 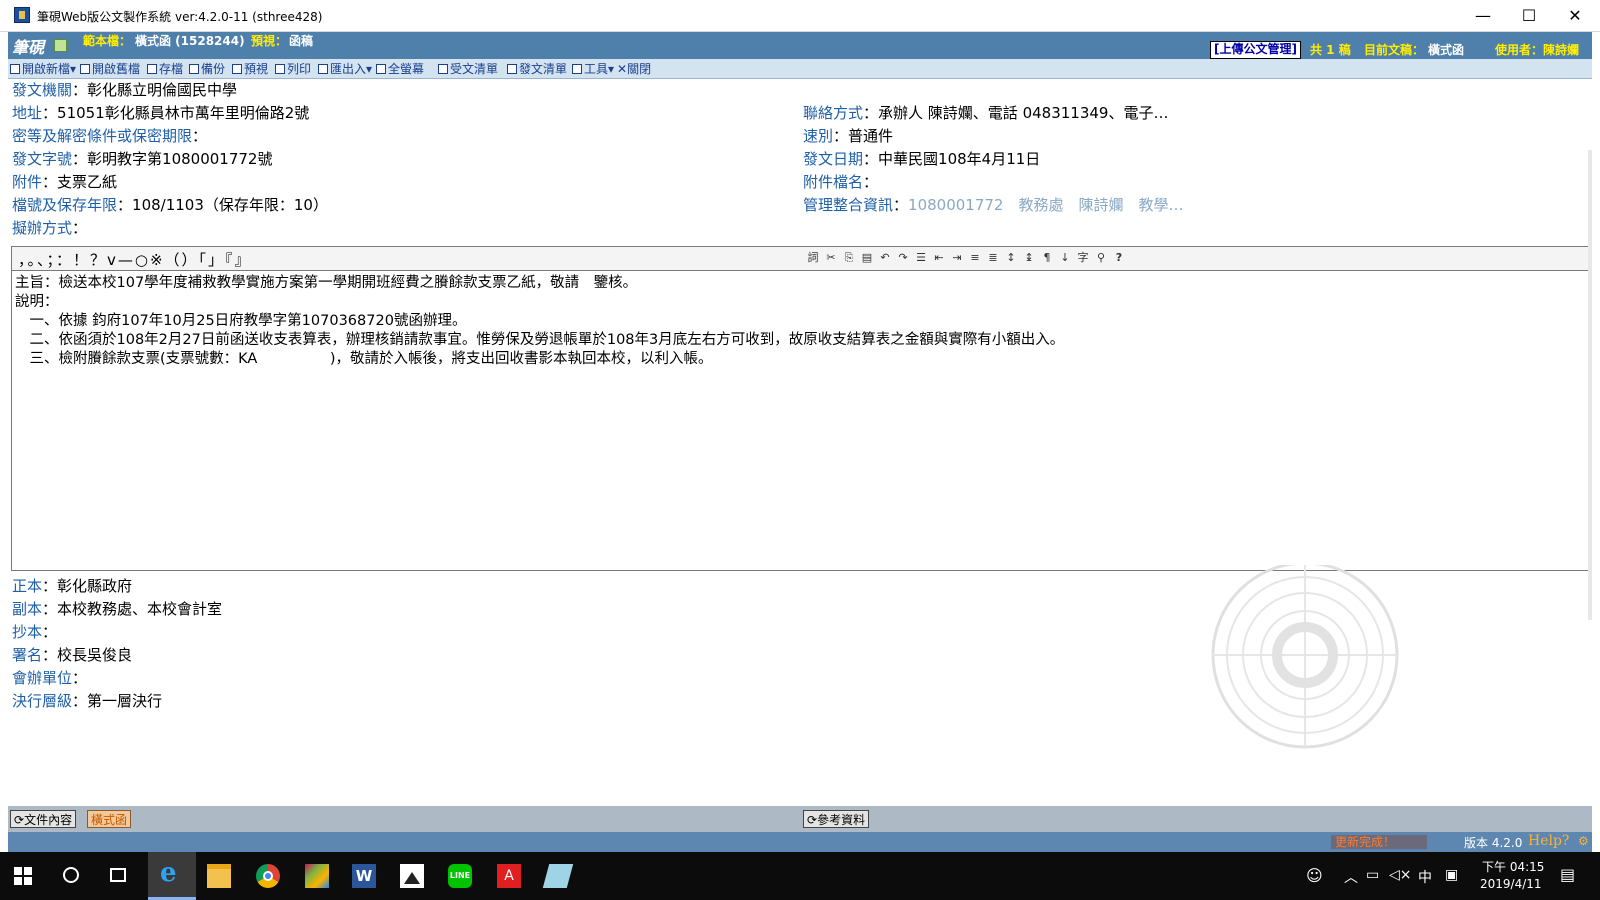 What do you see at coordinates (412, 876) in the screenshot?
I see `photos-icon` at bounding box center [412, 876].